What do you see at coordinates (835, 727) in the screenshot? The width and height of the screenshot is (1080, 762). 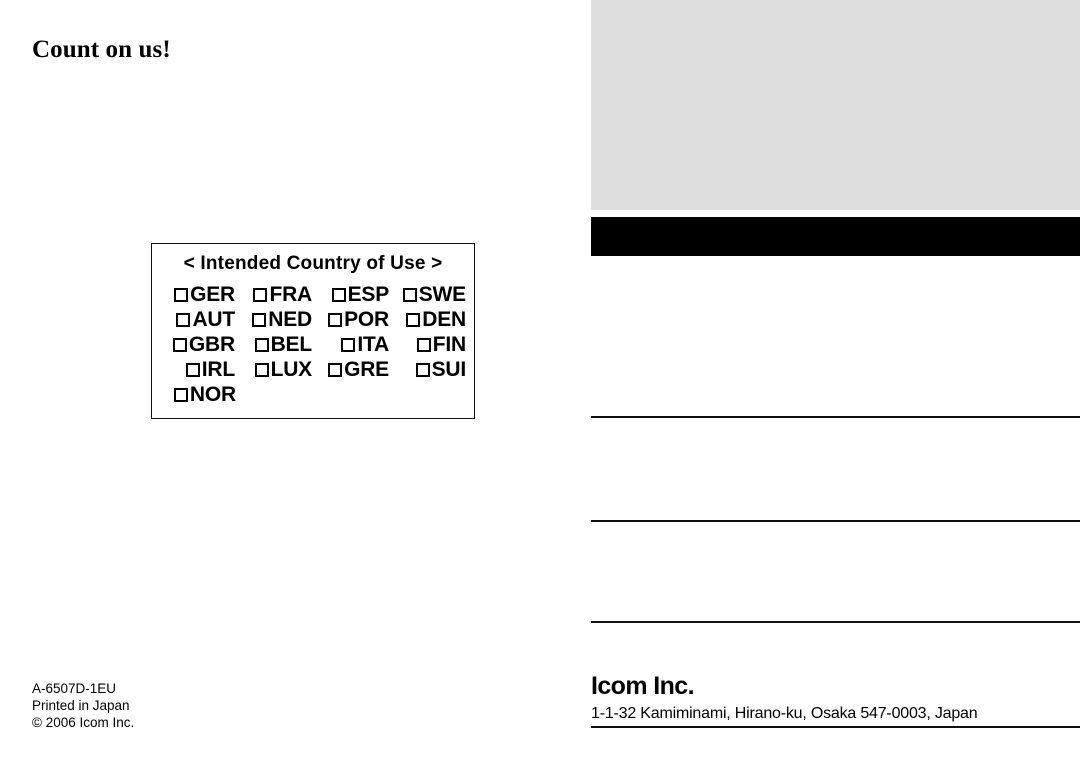 I see `divider-rule-bottom` at bounding box center [835, 727].